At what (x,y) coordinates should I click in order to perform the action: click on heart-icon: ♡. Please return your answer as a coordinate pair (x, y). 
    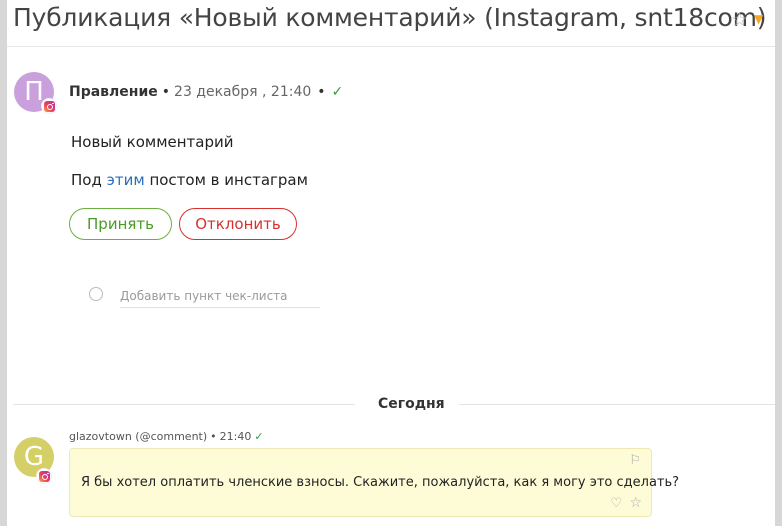
    Looking at the image, I should click on (616, 503).